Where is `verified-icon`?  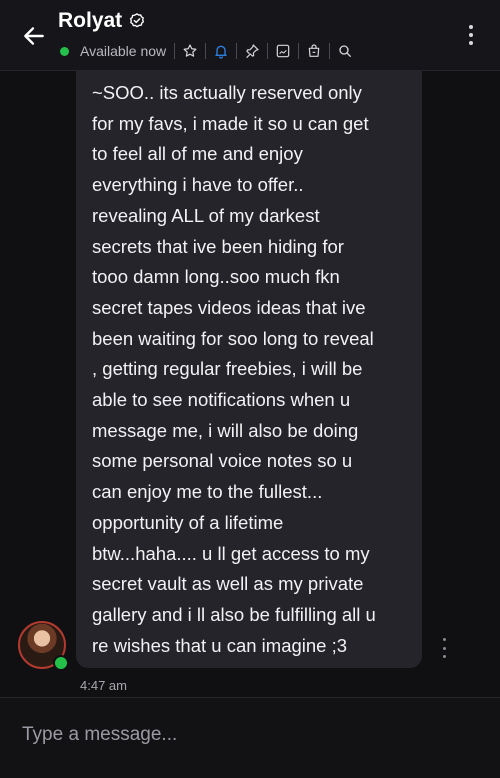
verified-icon is located at coordinates (137, 20).